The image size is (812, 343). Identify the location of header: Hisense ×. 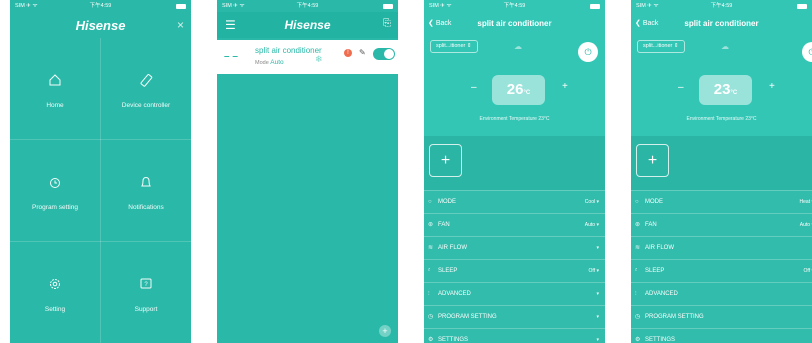
(100, 25).